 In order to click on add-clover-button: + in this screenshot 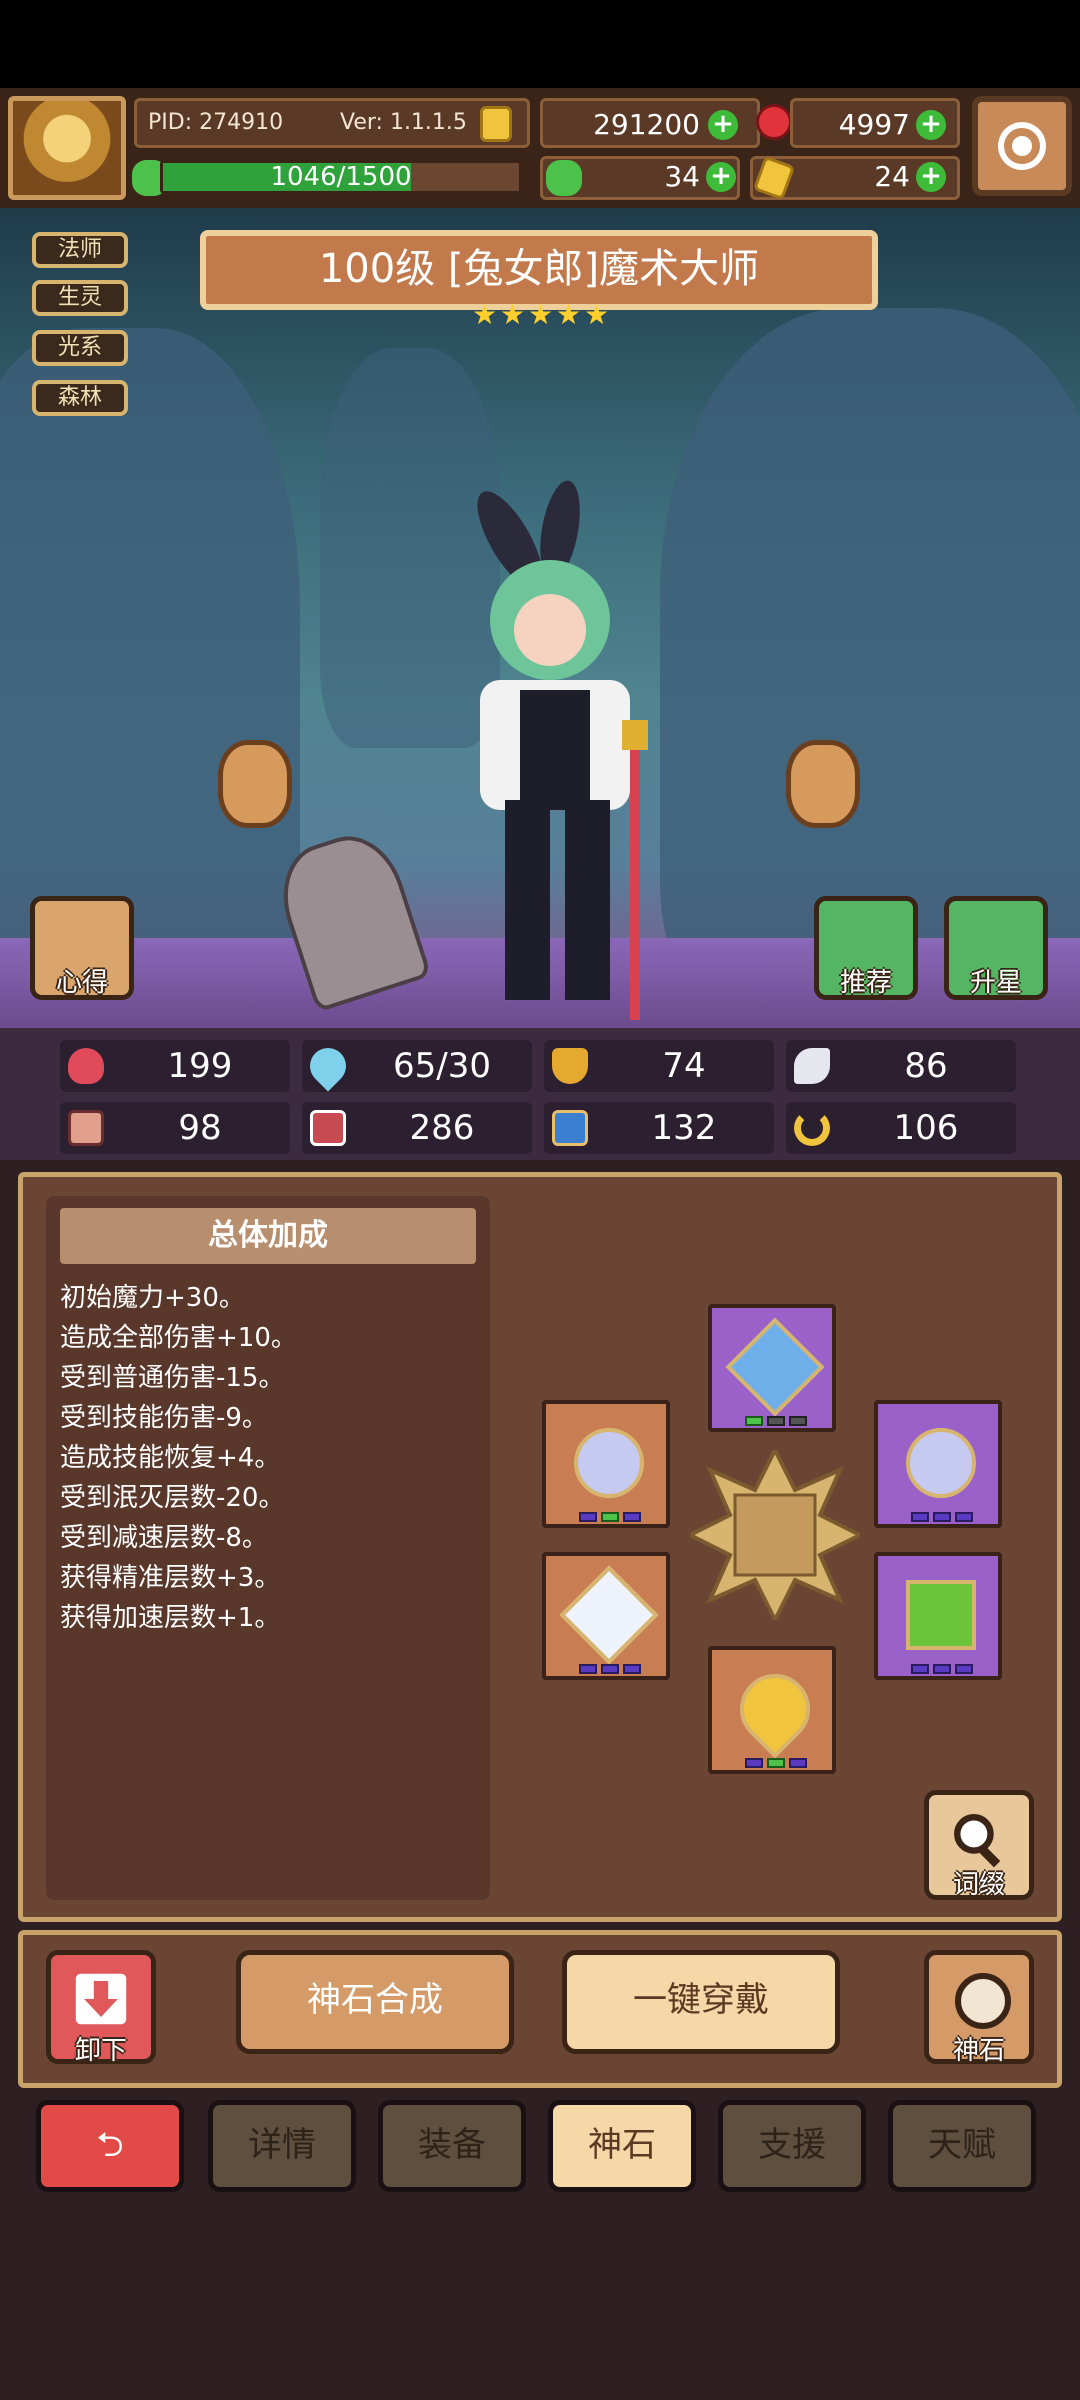, I will do `click(721, 177)`.